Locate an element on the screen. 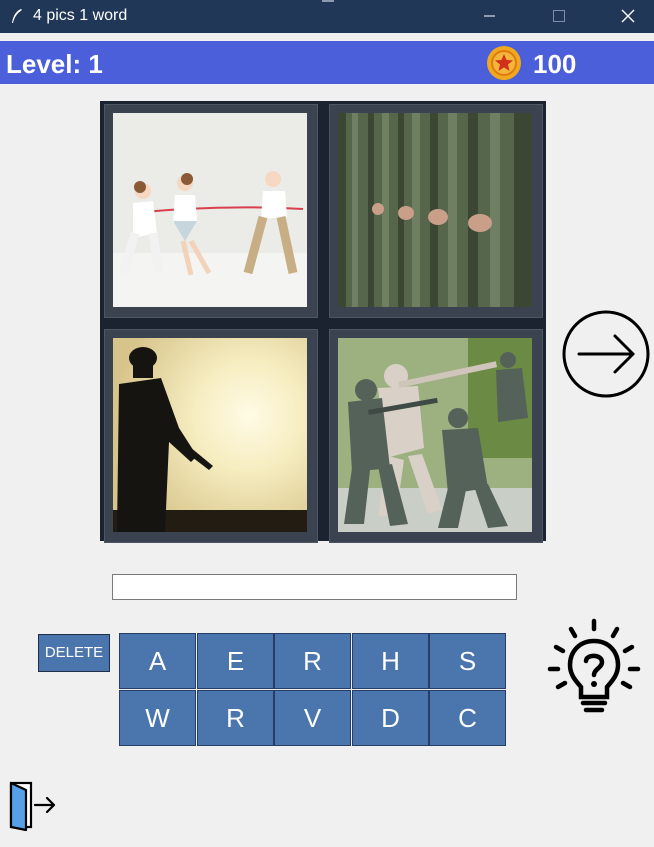 The height and width of the screenshot is (847, 654). letter-tiles: A E R H S W R V D C is located at coordinates (313, 690).